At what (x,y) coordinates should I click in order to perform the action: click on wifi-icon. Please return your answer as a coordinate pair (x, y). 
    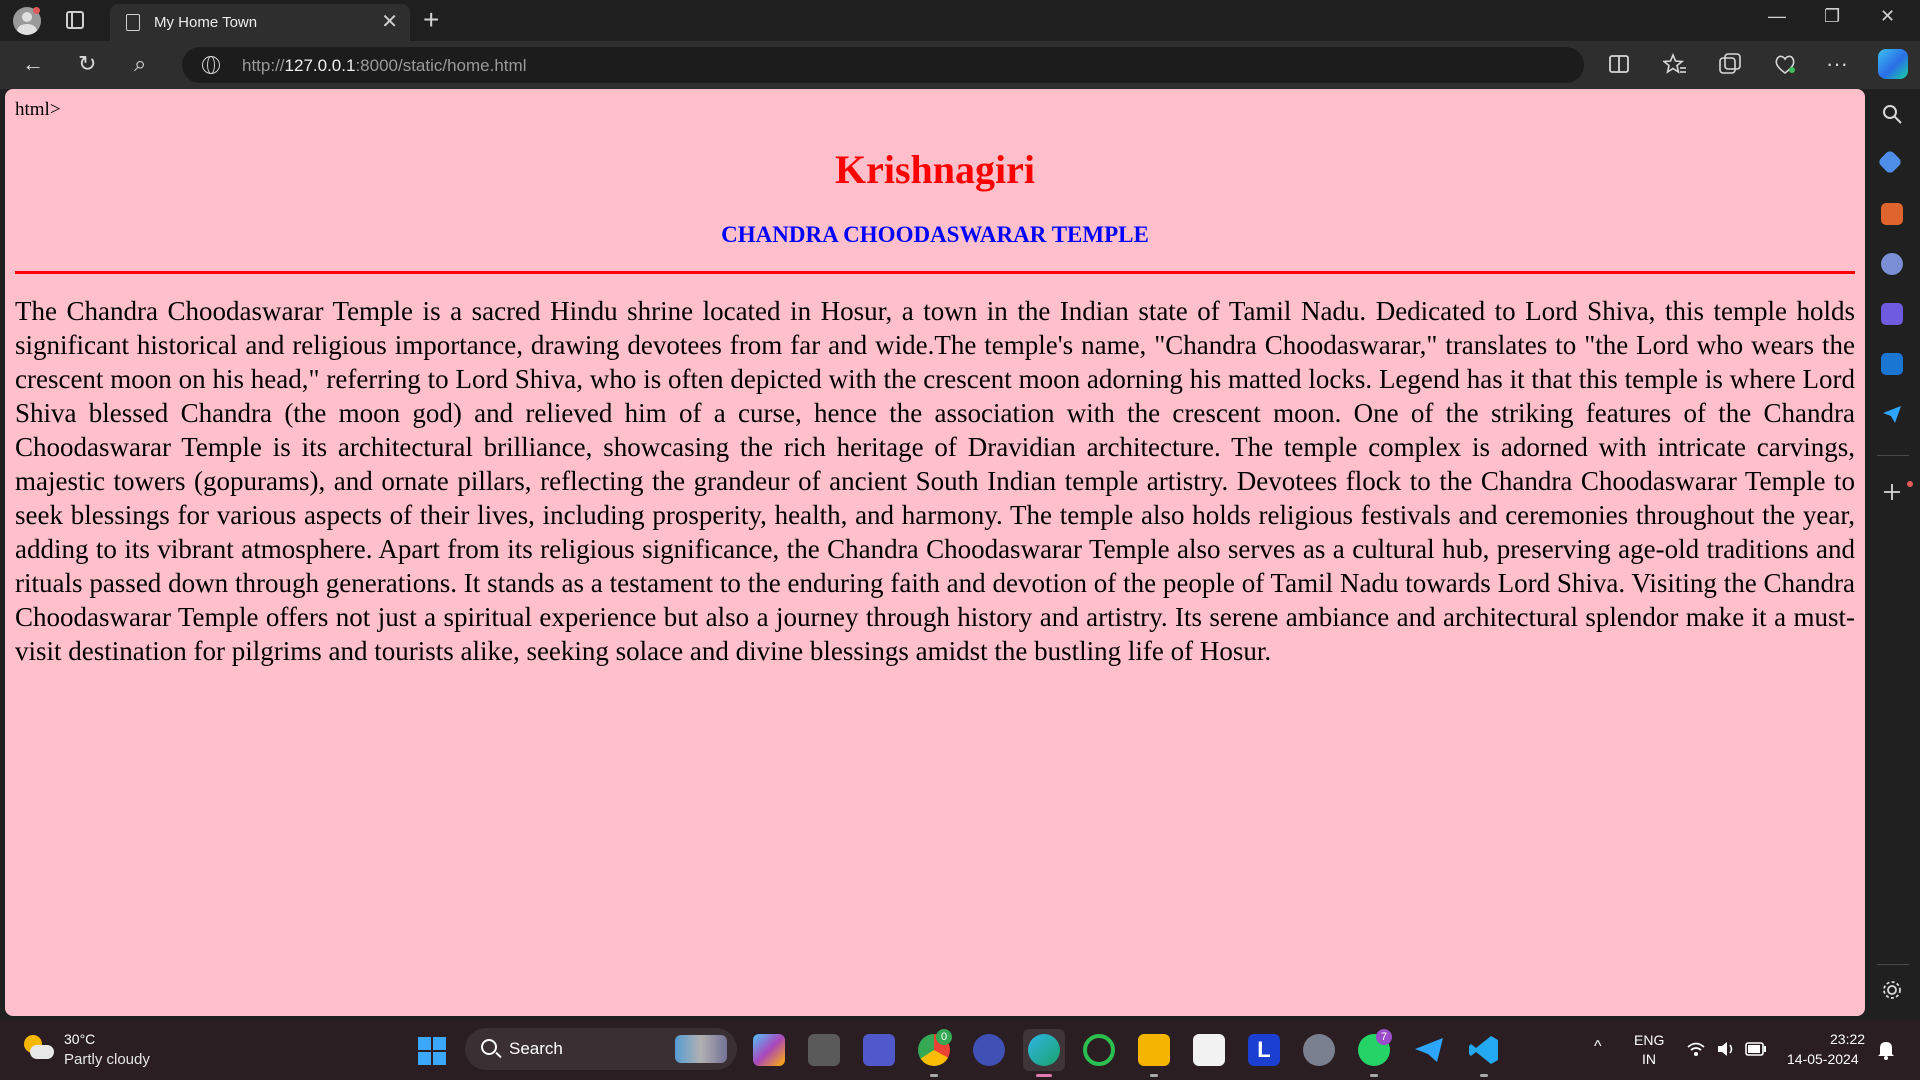
    Looking at the image, I should click on (1696, 1049).